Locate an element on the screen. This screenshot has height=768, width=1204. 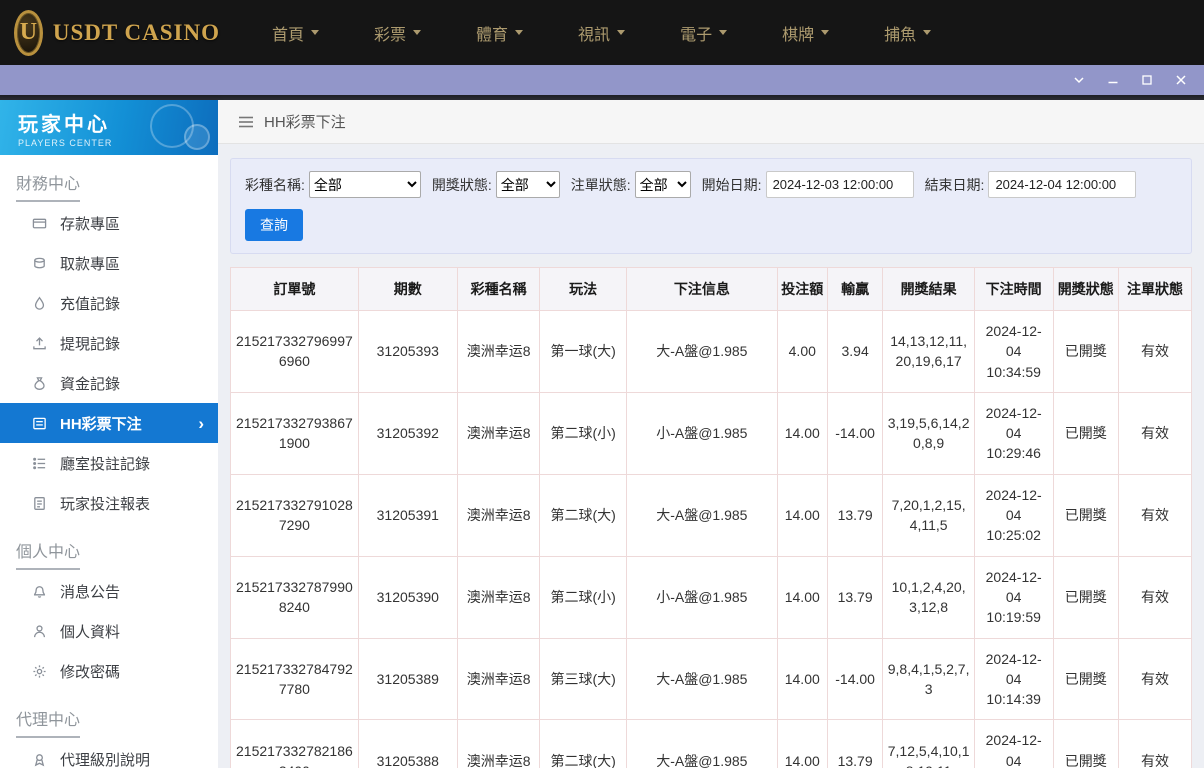
nav-label: 棋牌 is located at coordinates (798, 35).